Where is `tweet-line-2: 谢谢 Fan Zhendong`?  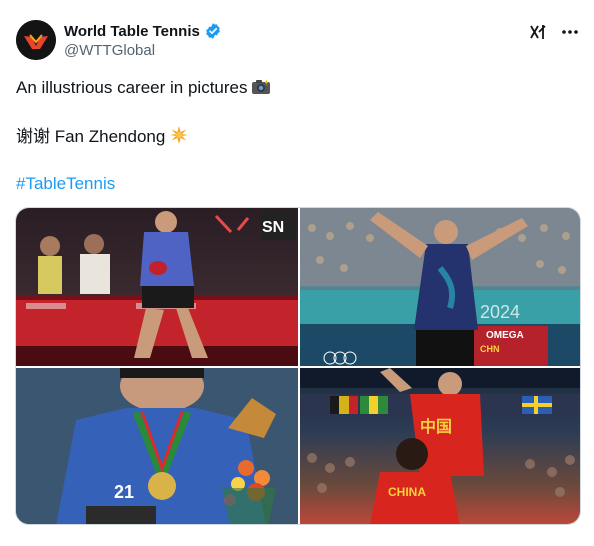
tweet-line-2: 谢谢 Fan Zhendong is located at coordinates (102, 138).